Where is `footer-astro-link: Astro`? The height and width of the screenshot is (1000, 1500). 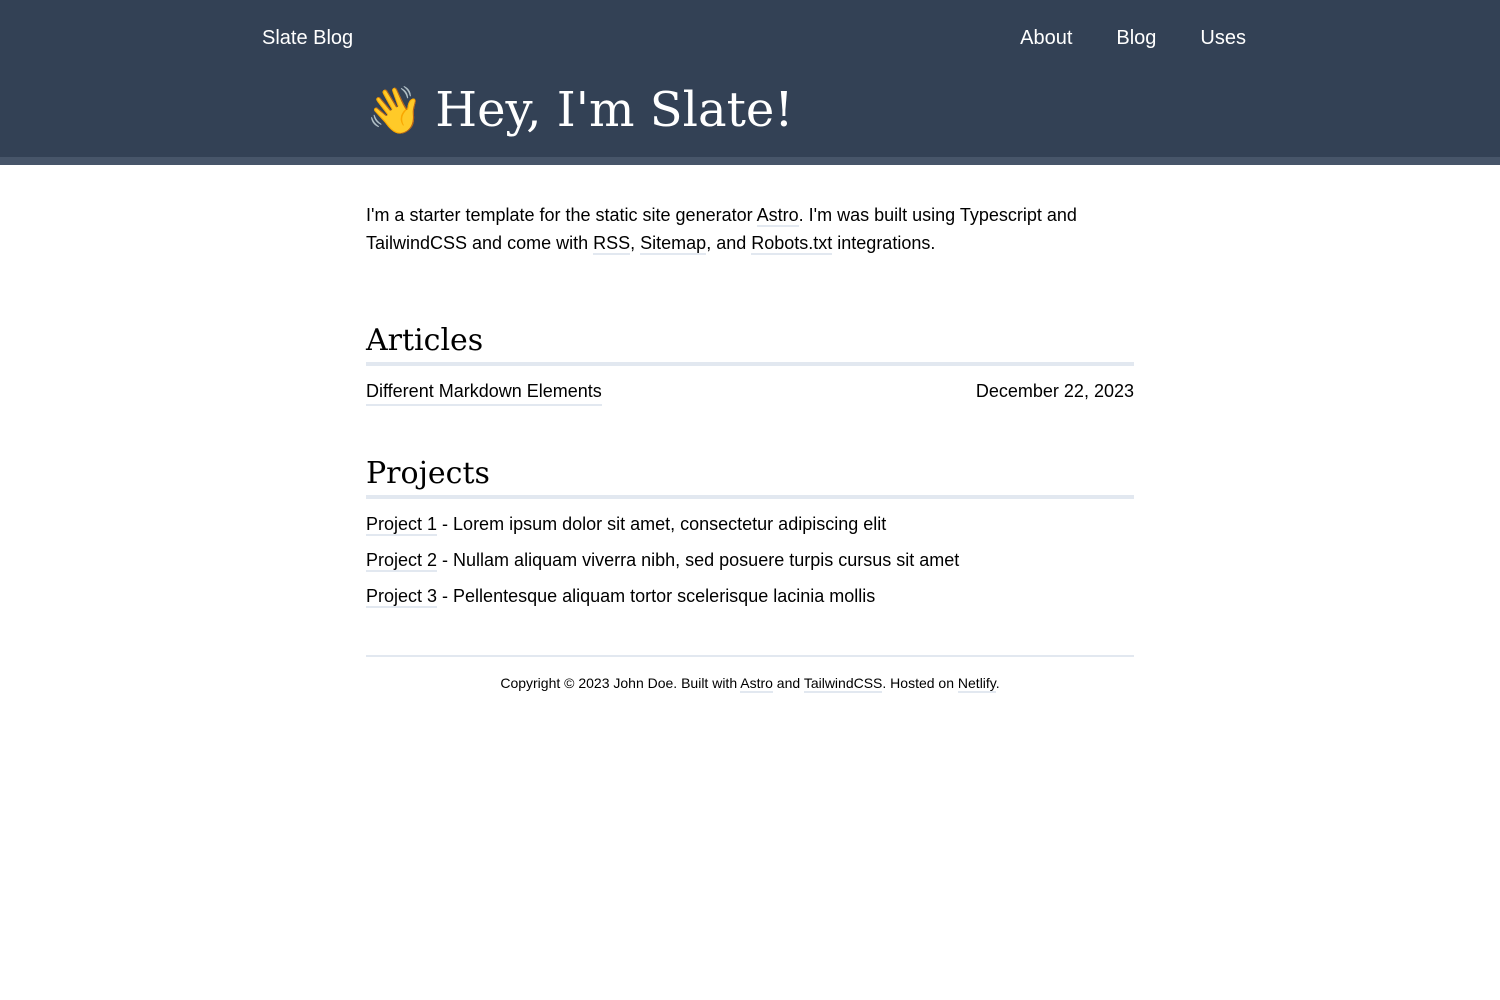 footer-astro-link: Astro is located at coordinates (756, 684).